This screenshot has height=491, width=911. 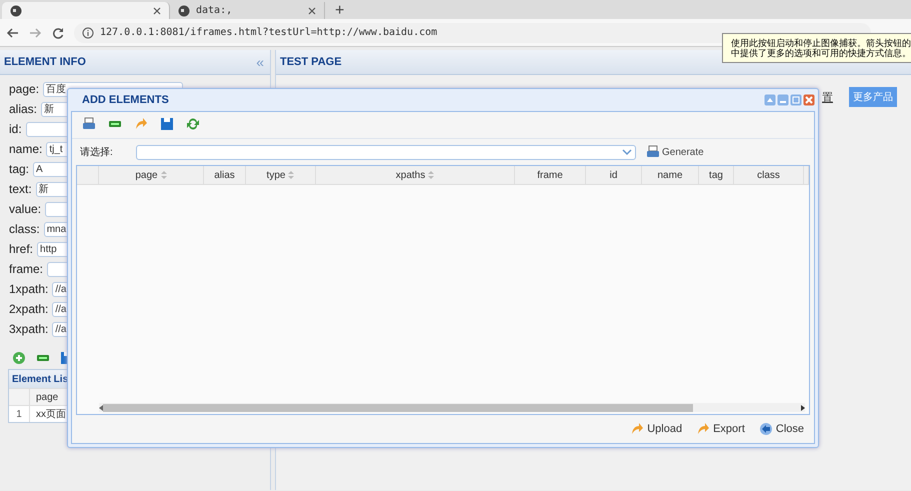 I want to click on field-label: page:, so click(x=24, y=89).